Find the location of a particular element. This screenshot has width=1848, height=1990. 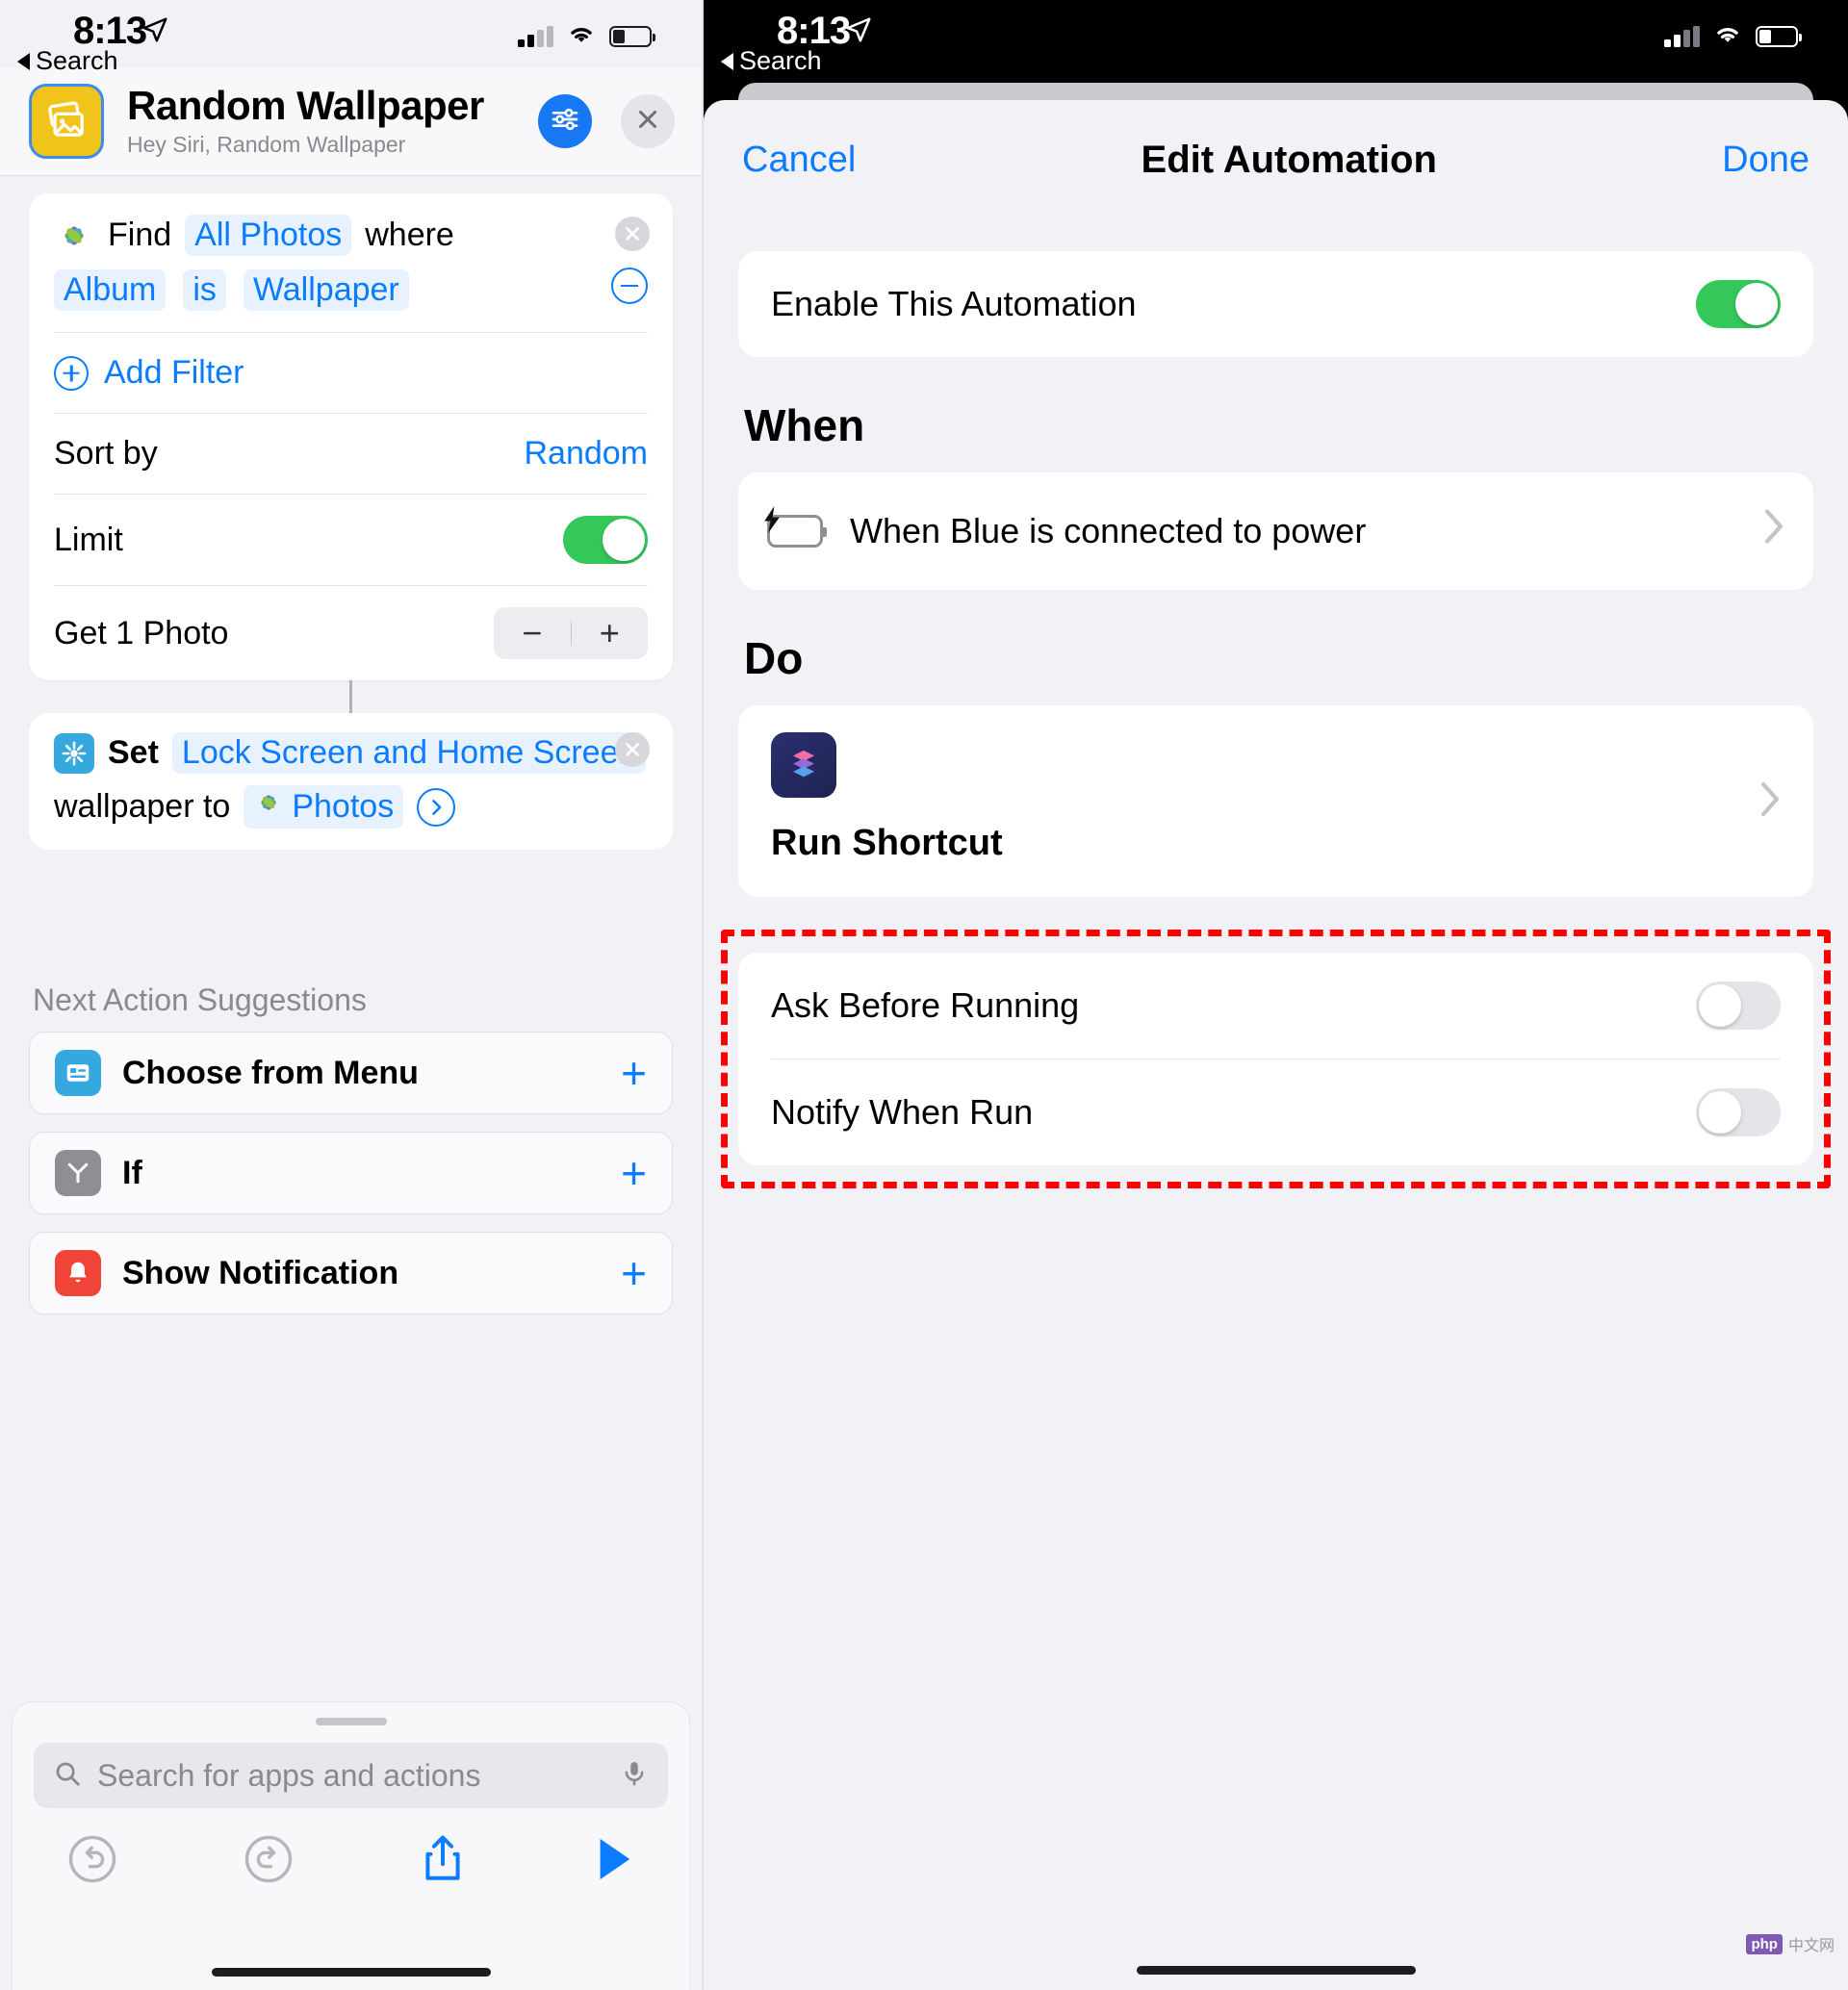

shortcut-settings-button is located at coordinates (565, 121).